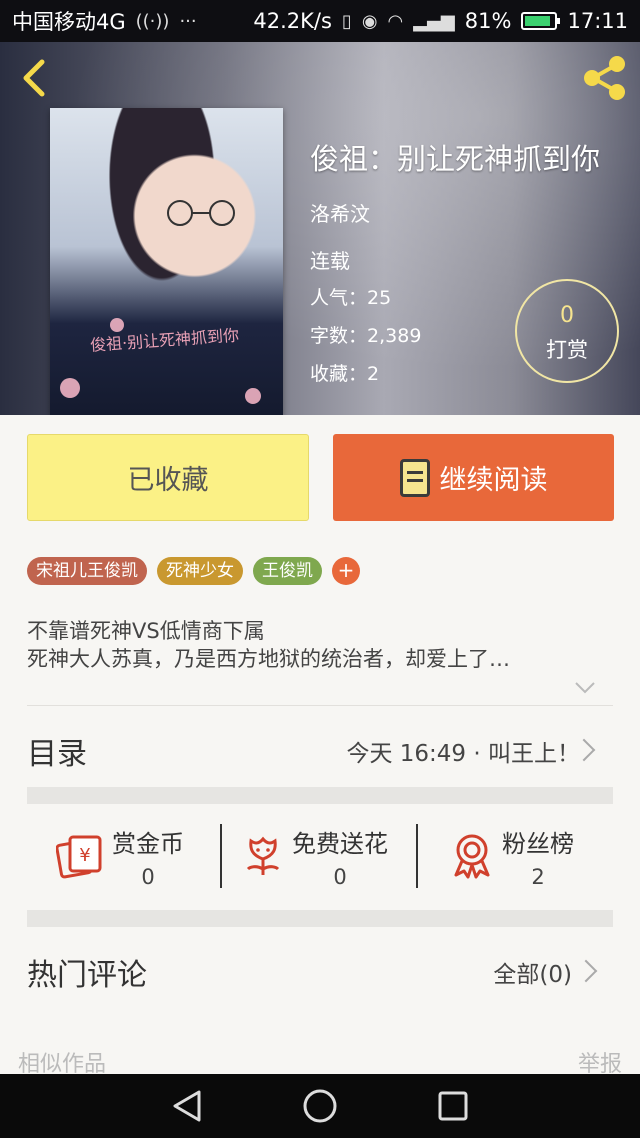  What do you see at coordinates (379, 298) in the screenshot?
I see `popularity-value: 25` at bounding box center [379, 298].